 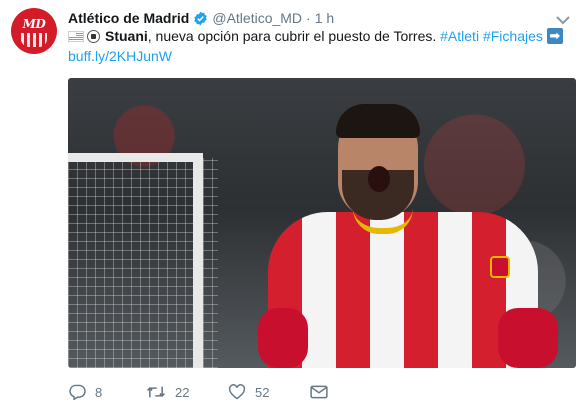 What do you see at coordinates (167, 392) in the screenshot?
I see `retweet-button: 22` at bounding box center [167, 392].